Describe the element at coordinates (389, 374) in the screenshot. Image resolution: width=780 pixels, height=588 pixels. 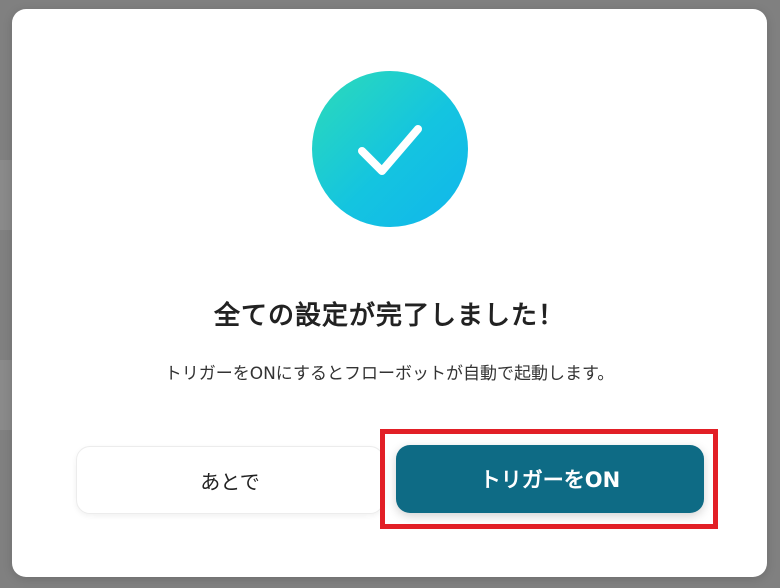
I see `dialog-message: トリガーをONにするとフローボットが自動で起動します。` at that location.